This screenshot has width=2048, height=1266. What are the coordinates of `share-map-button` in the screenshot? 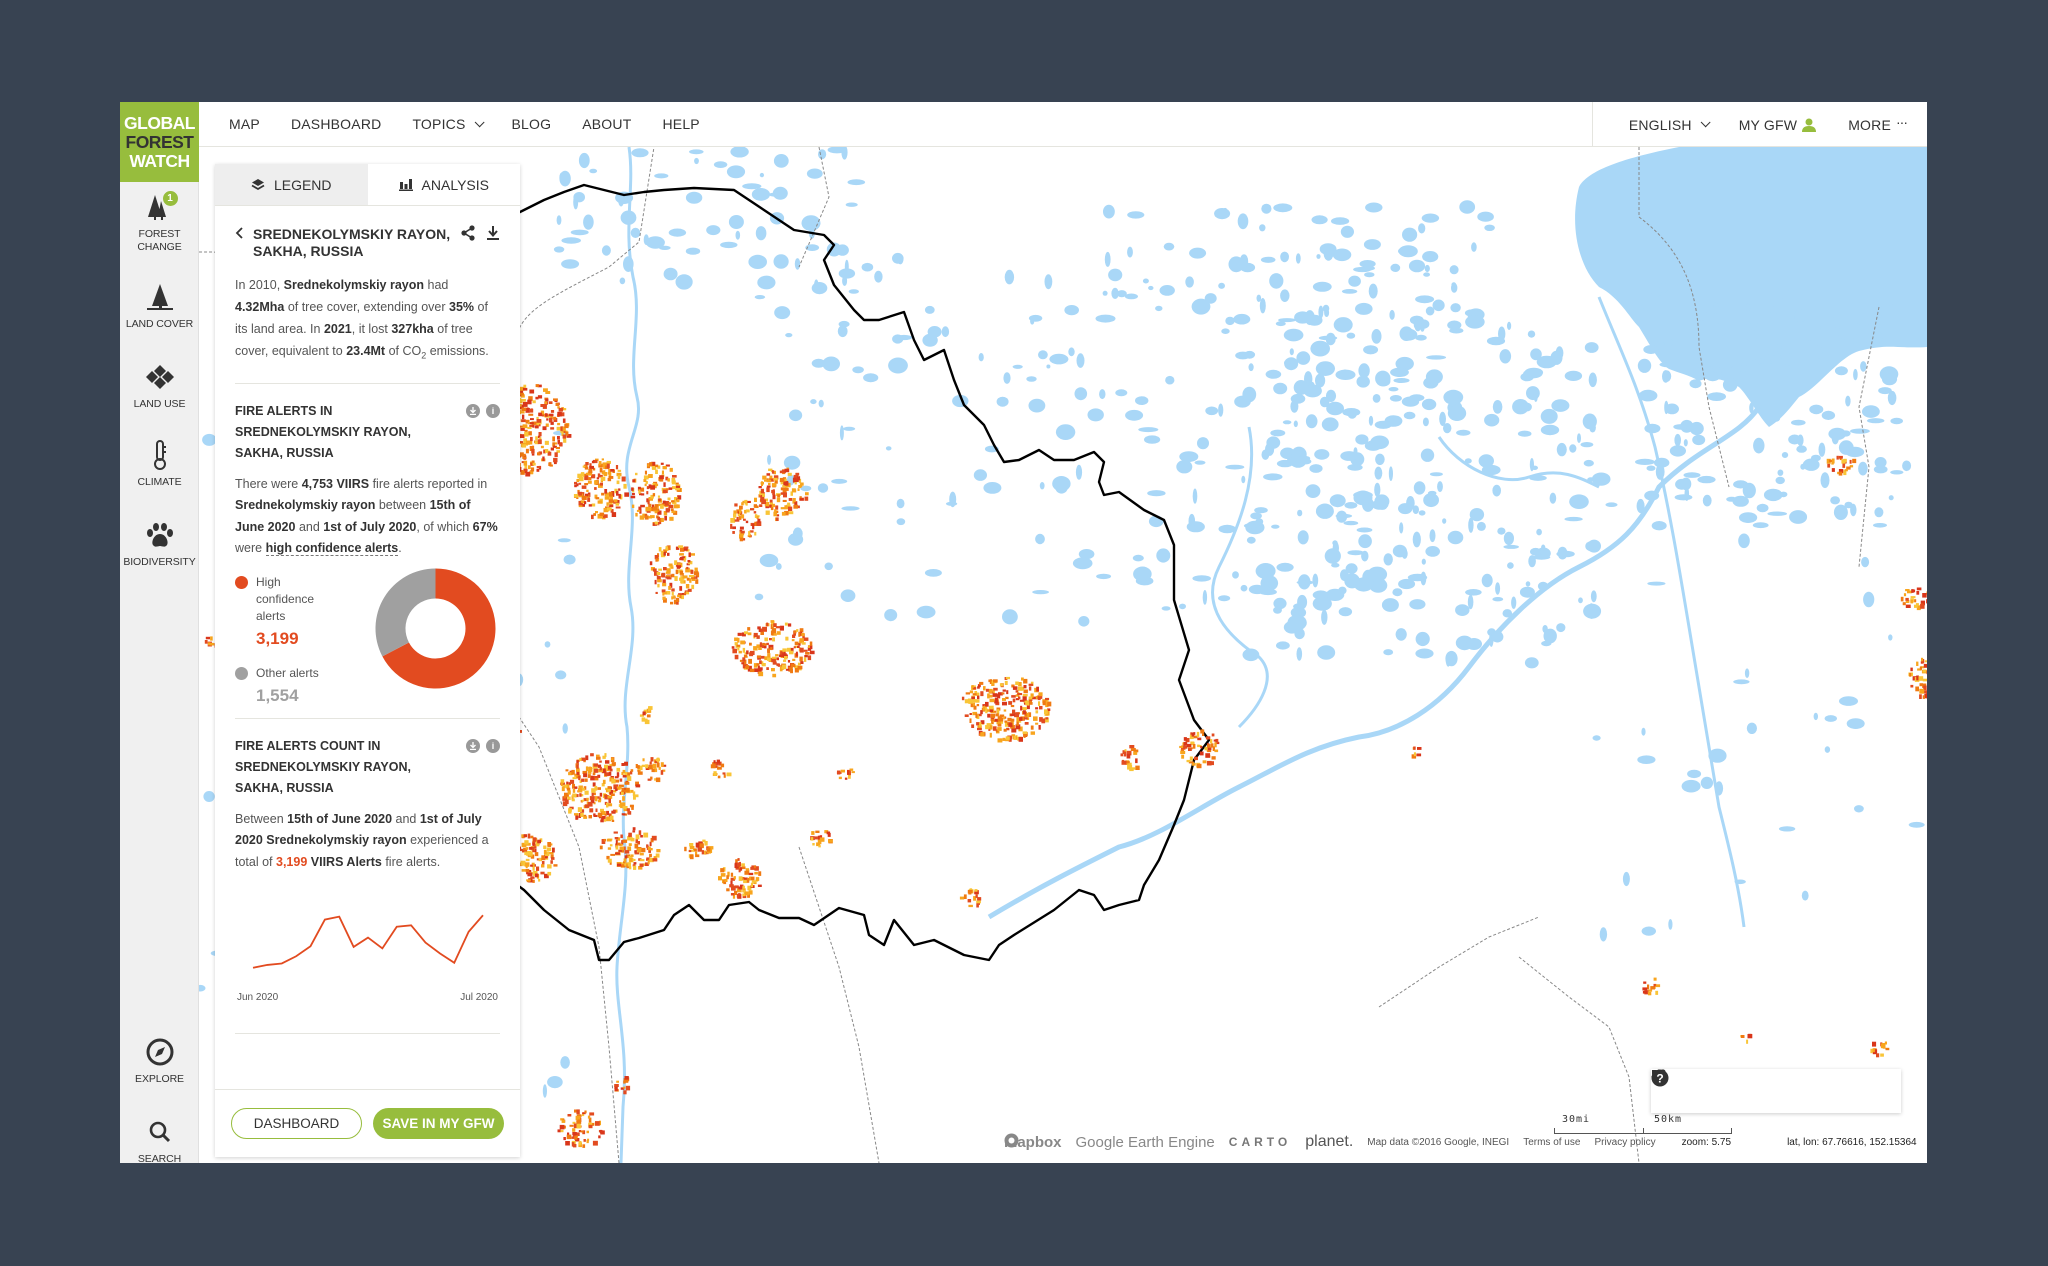 It's located at (1731, 1086).